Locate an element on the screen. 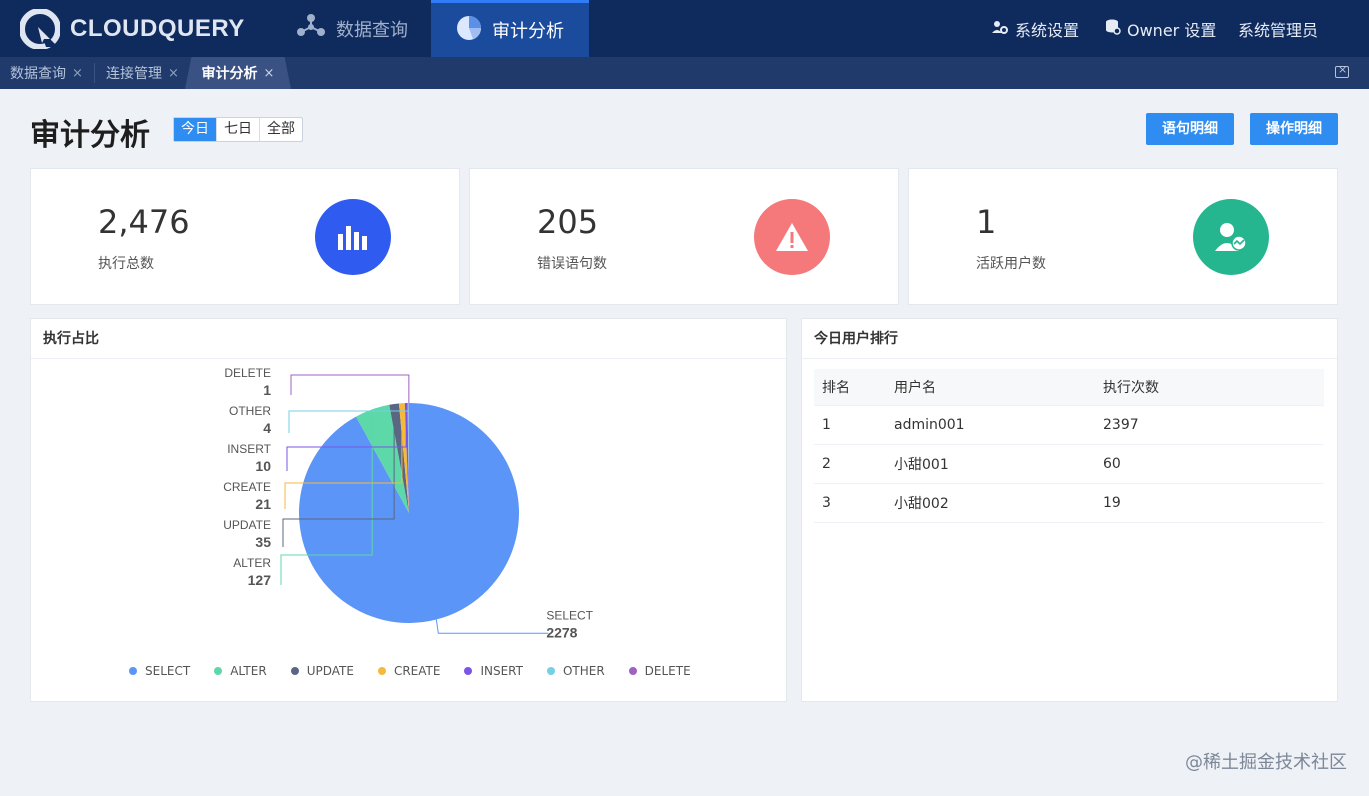 The height and width of the screenshot is (796, 1369). legend-item-create: CREATE is located at coordinates (409, 671).